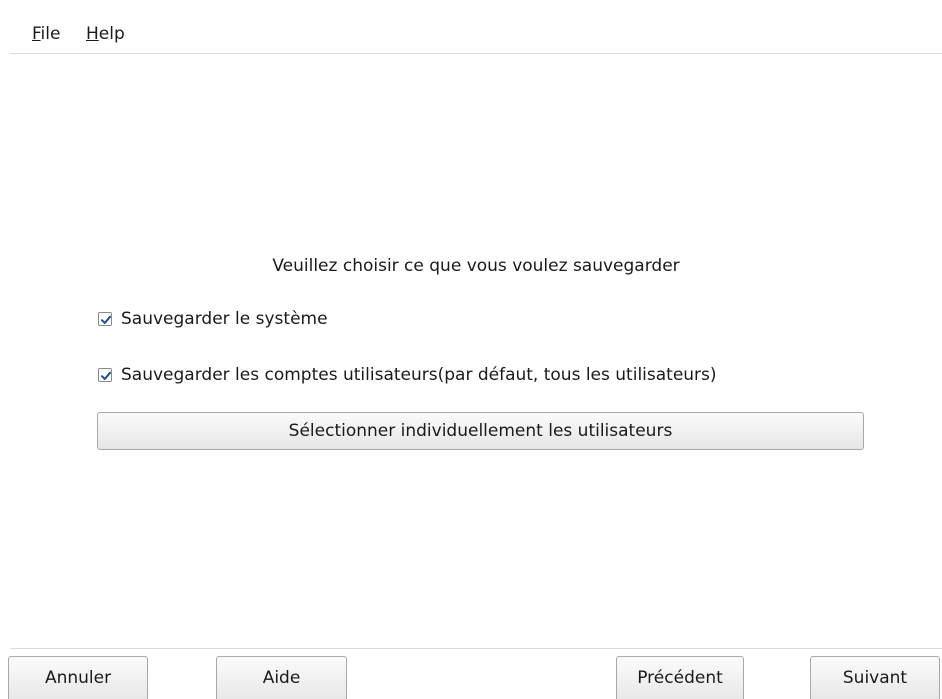 The image size is (942, 699). Describe the element at coordinates (92, 34) in the screenshot. I see `menu-help-mnemonic: H` at that location.